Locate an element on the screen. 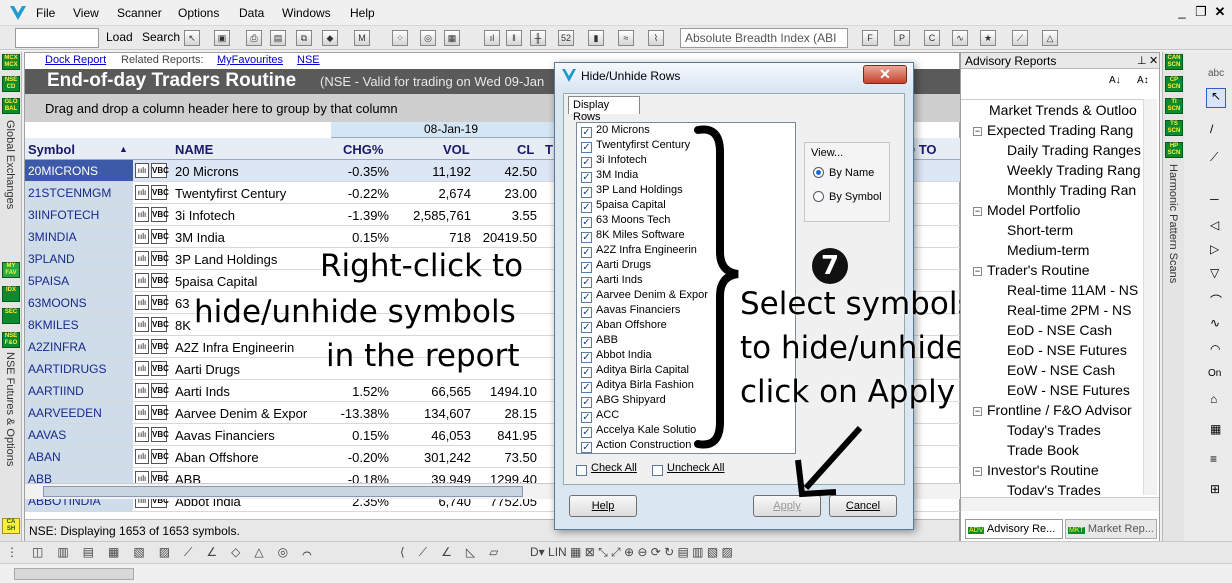 The image size is (1232, 583). col-header-name: NAME is located at coordinates (194, 149).